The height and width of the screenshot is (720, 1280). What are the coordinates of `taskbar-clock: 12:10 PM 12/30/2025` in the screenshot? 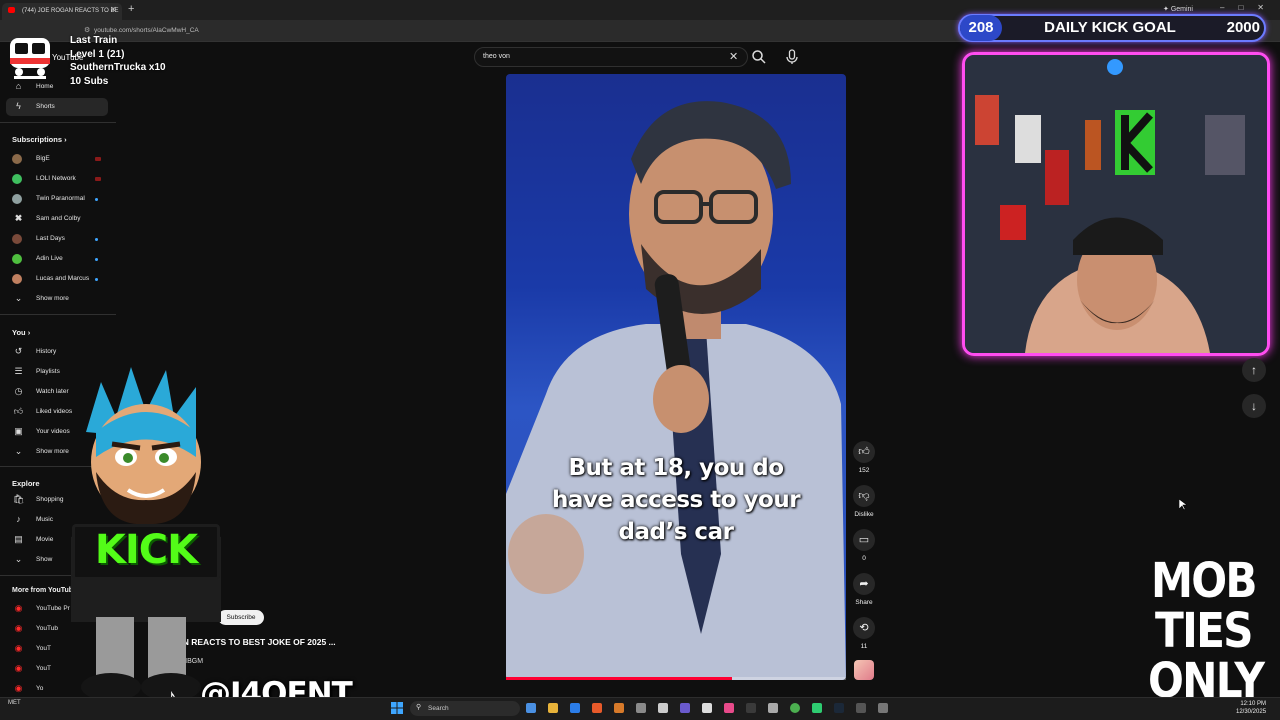 It's located at (1251, 708).